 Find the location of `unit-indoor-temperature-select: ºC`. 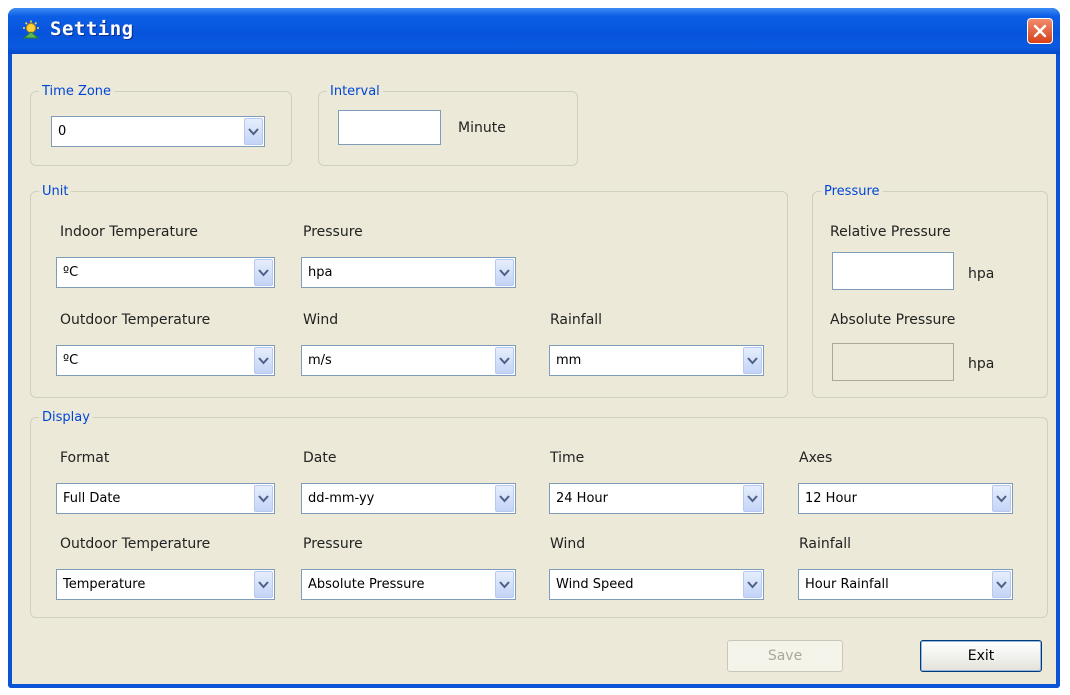

unit-indoor-temperature-select: ºC is located at coordinates (165, 272).